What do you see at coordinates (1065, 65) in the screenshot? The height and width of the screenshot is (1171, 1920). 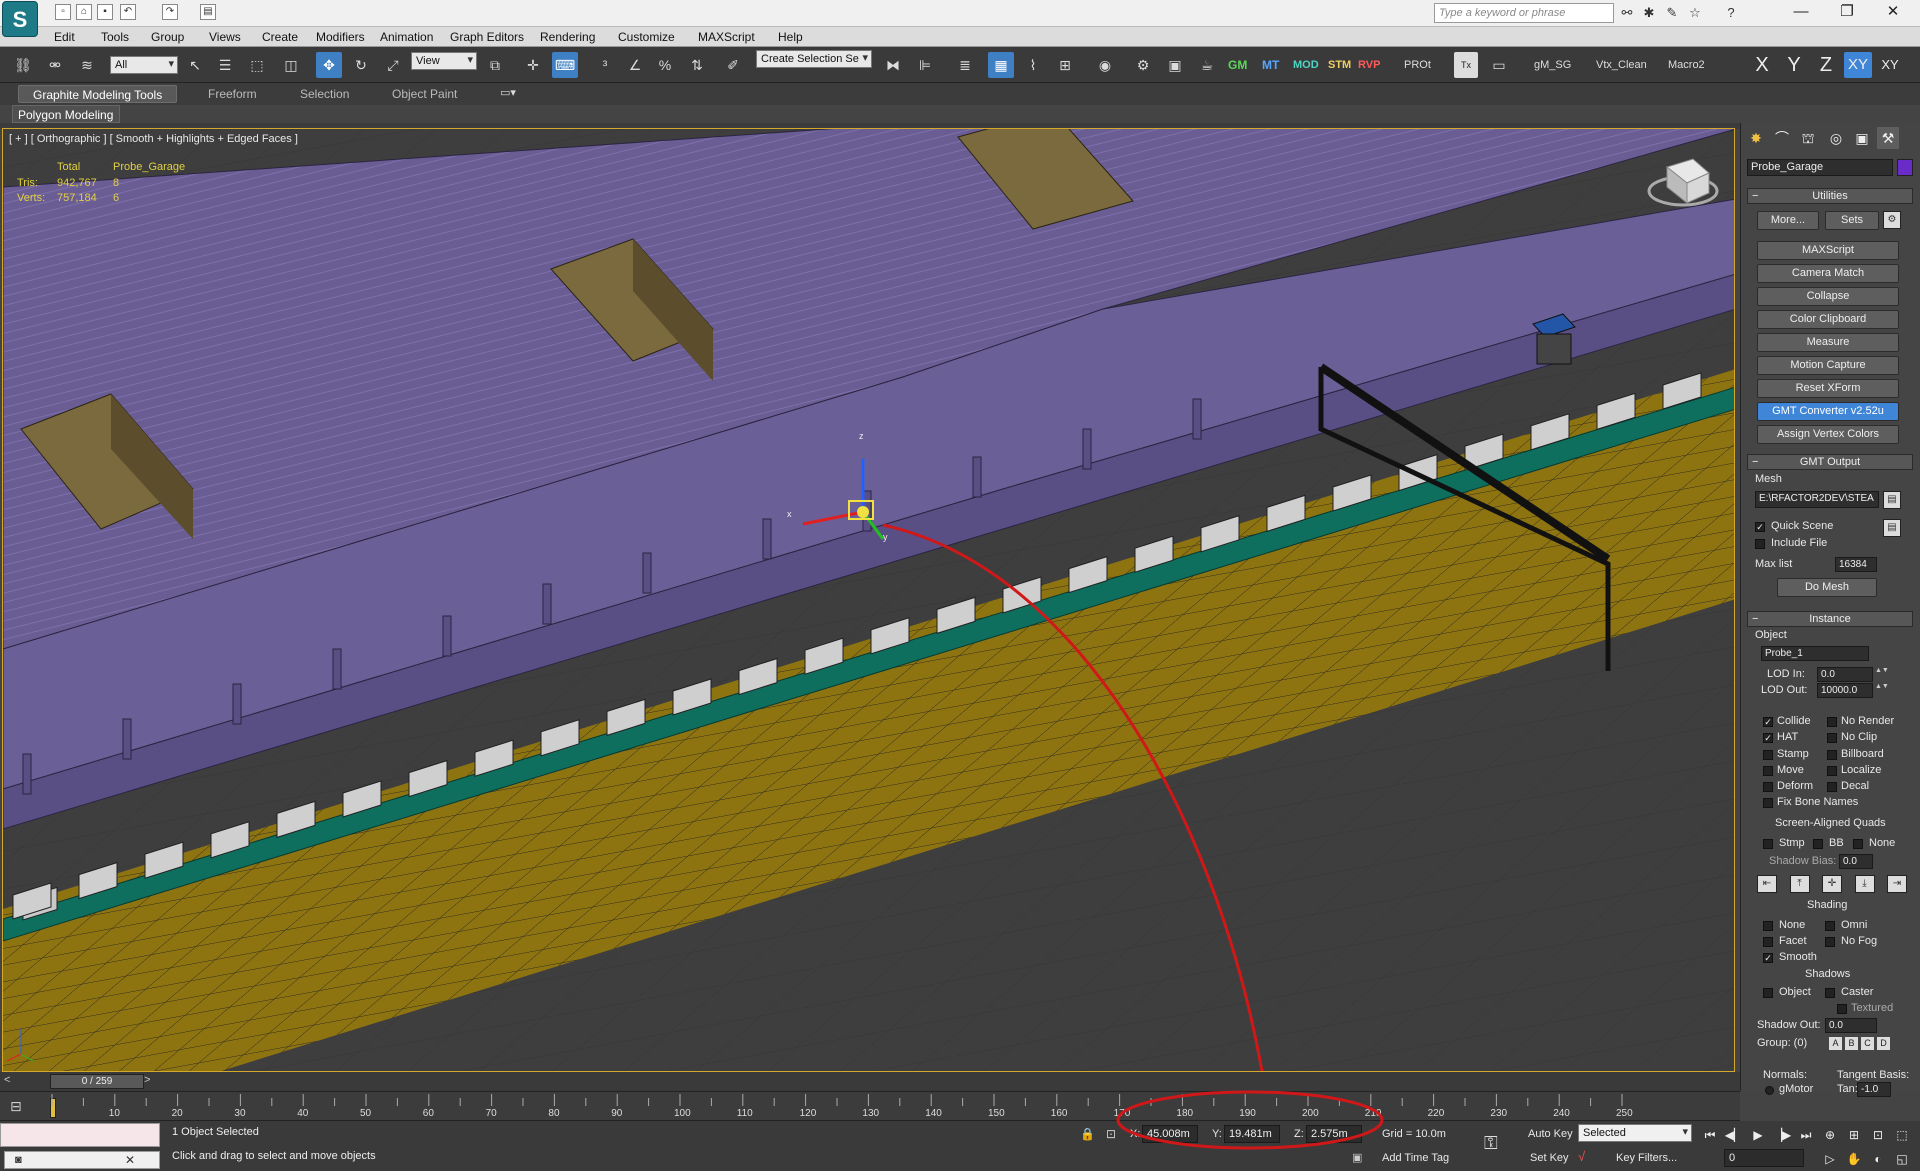 I see `schematic-view-icon: ⊞` at bounding box center [1065, 65].